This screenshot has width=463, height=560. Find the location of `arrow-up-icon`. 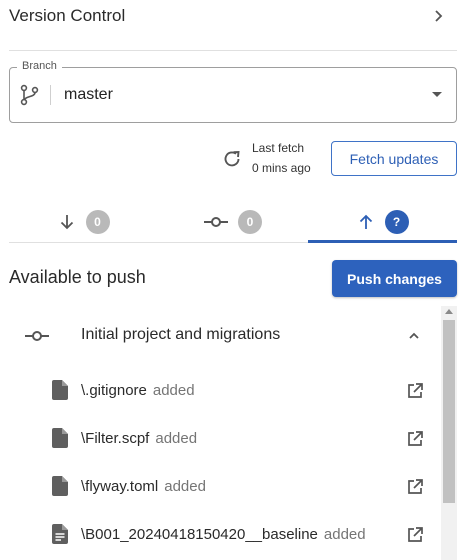

arrow-up-icon is located at coordinates (365, 221).